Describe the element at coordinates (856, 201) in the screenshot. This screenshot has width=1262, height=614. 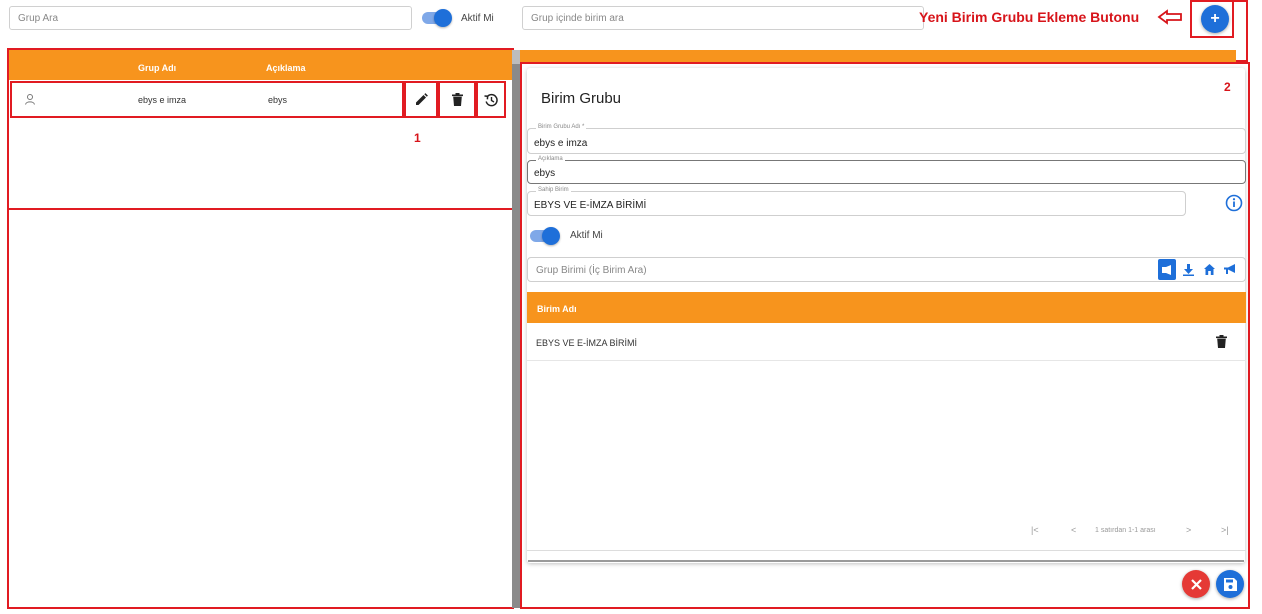
I see `owner-unit-field: Sahip Birim EBYS VE E-İMZA BİRİMİ` at that location.